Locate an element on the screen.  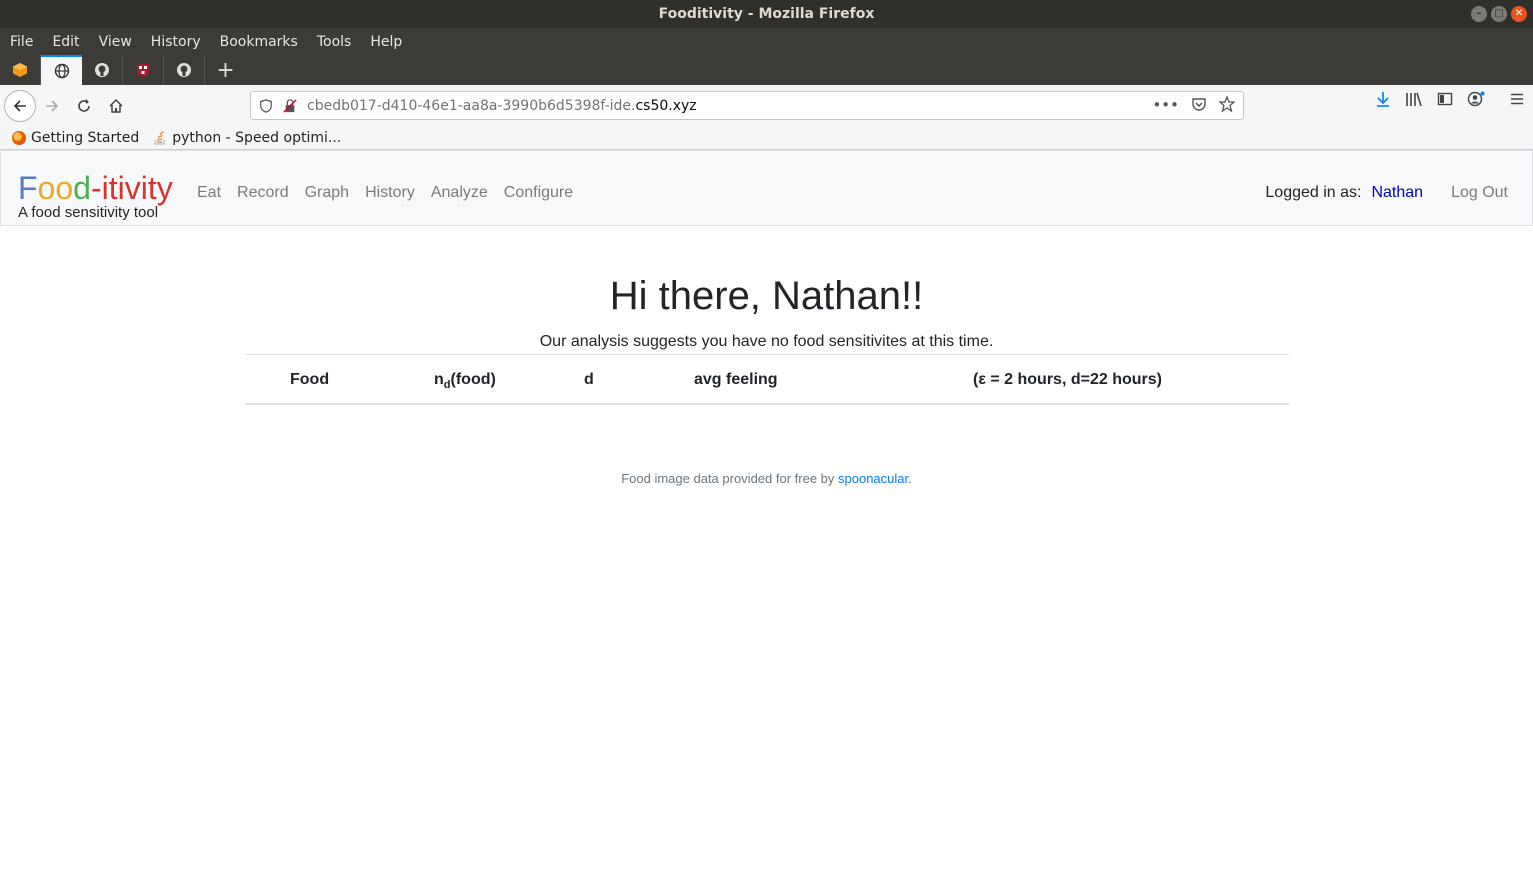
stackoverflow-icon is located at coordinates (160, 137).